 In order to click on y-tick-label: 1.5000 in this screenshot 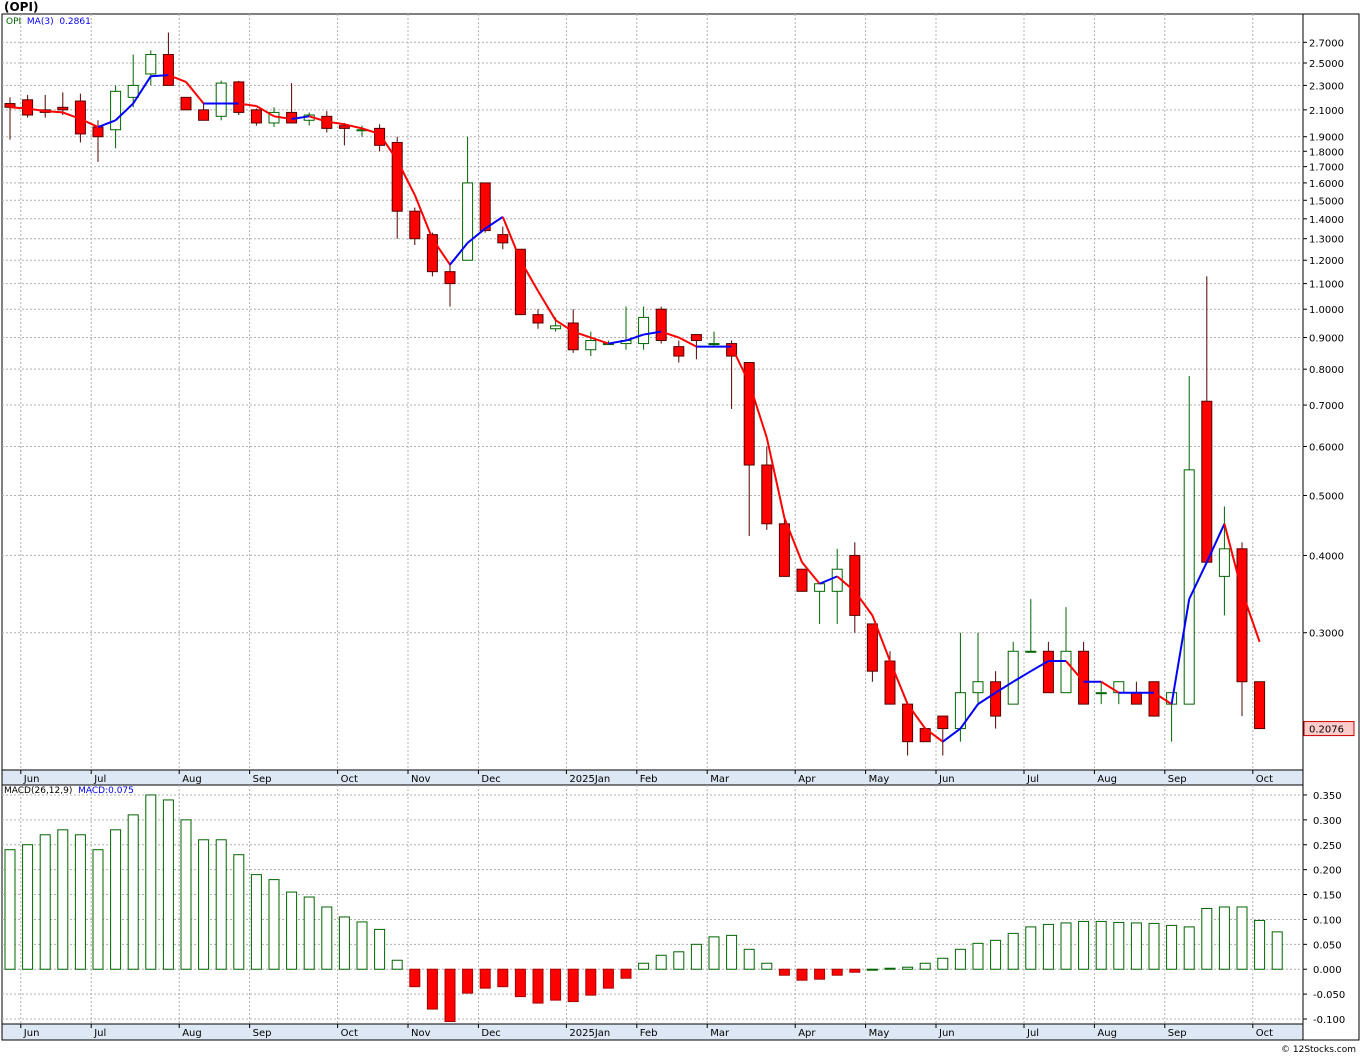, I will do `click(1326, 201)`.